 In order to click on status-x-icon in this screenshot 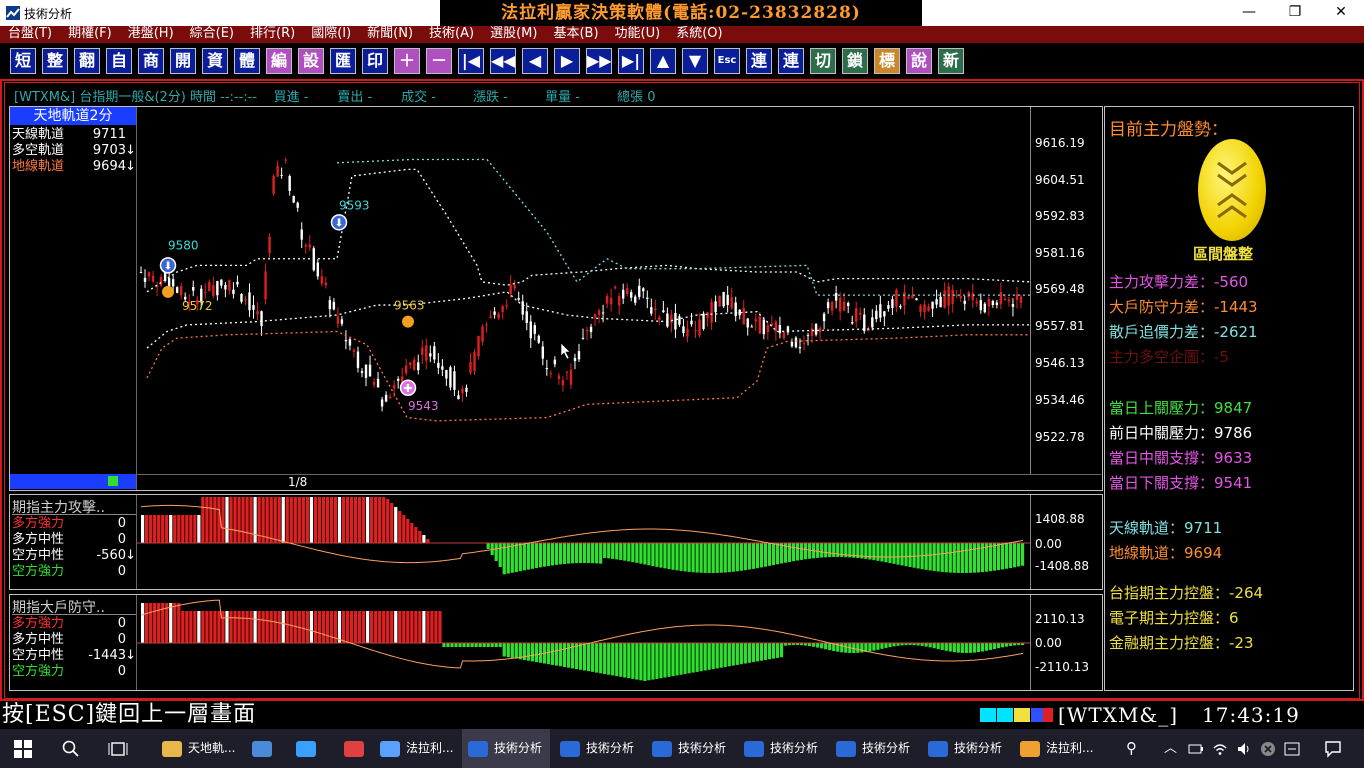, I will do `click(1268, 749)`.